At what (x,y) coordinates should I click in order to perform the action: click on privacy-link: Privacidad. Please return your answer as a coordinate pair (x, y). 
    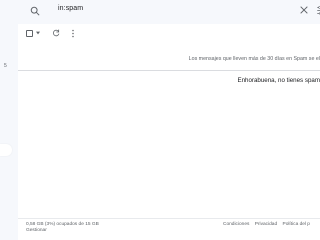
    Looking at the image, I should click on (266, 224).